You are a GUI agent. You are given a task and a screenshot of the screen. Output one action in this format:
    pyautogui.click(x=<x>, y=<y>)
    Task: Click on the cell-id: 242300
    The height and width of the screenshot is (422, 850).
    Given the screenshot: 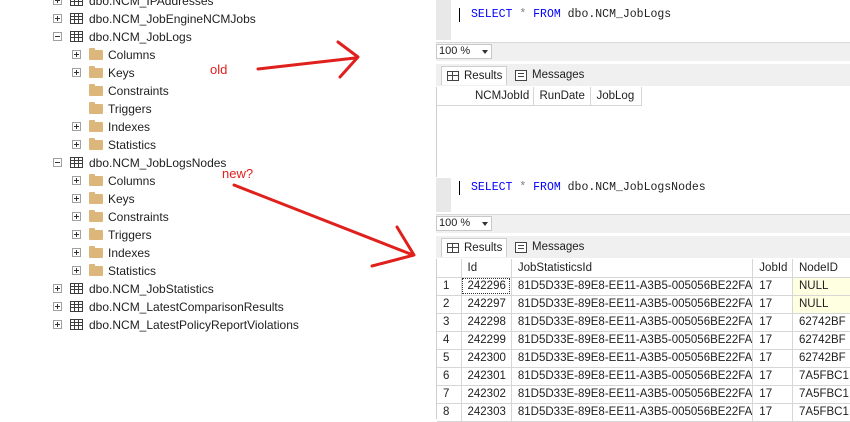 What is the action you would take?
    pyautogui.click(x=486, y=358)
    